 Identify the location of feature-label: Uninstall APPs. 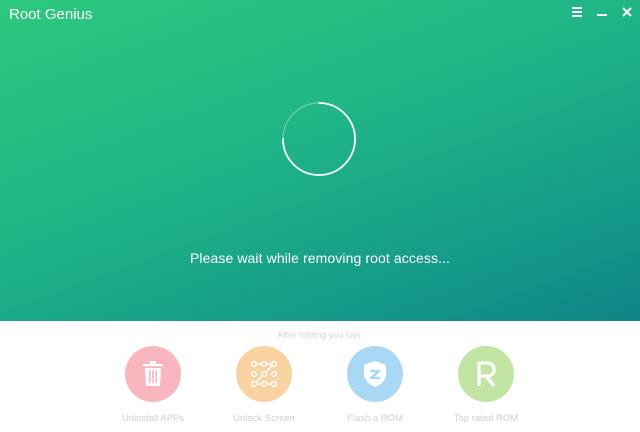
(153, 418).